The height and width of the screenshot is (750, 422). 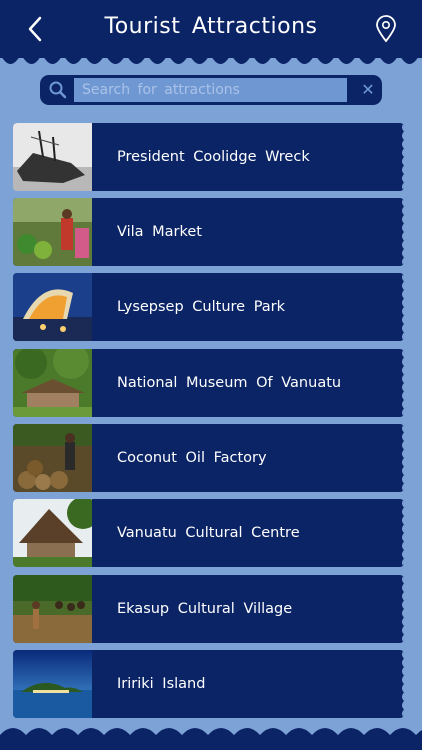 I want to click on cultural-centre-thumbnail, so click(x=52, y=533).